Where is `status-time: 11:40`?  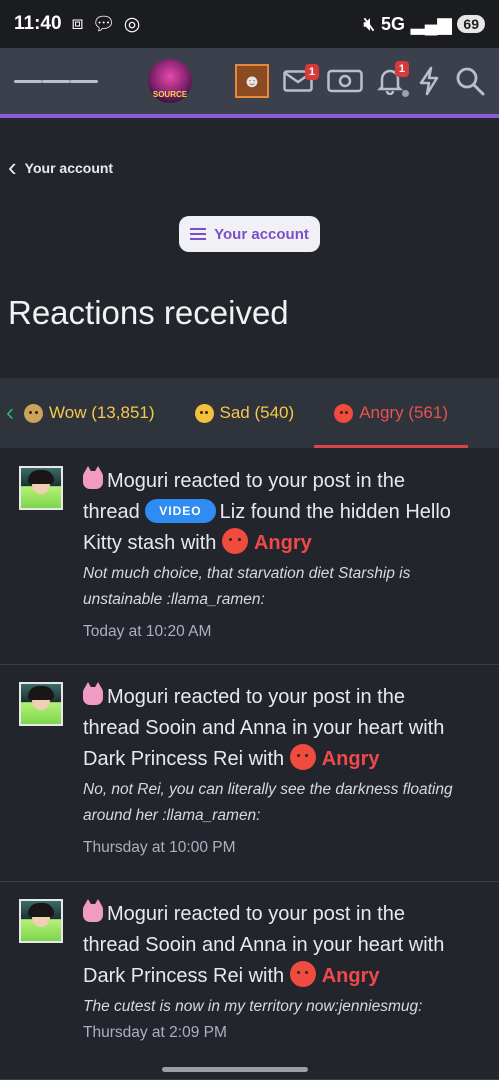 status-time: 11:40 is located at coordinates (38, 23).